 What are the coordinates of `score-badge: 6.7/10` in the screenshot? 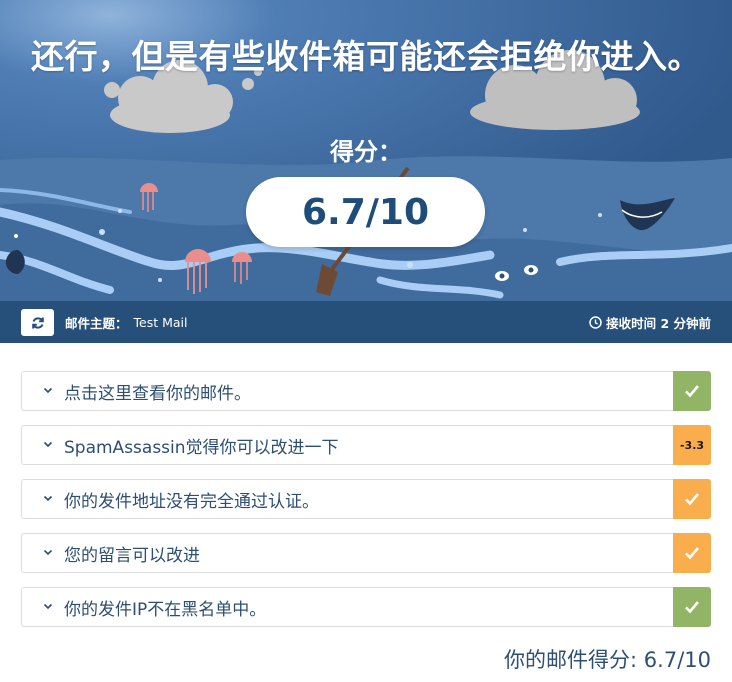 It's located at (365, 212).